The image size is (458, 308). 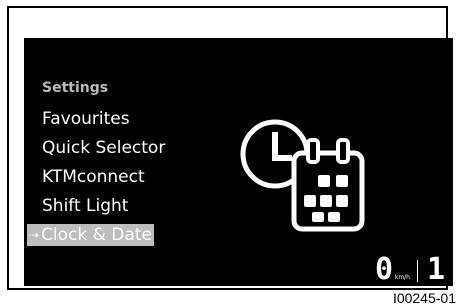 What do you see at coordinates (343, 151) in the screenshot?
I see `calendar-ring-right` at bounding box center [343, 151].